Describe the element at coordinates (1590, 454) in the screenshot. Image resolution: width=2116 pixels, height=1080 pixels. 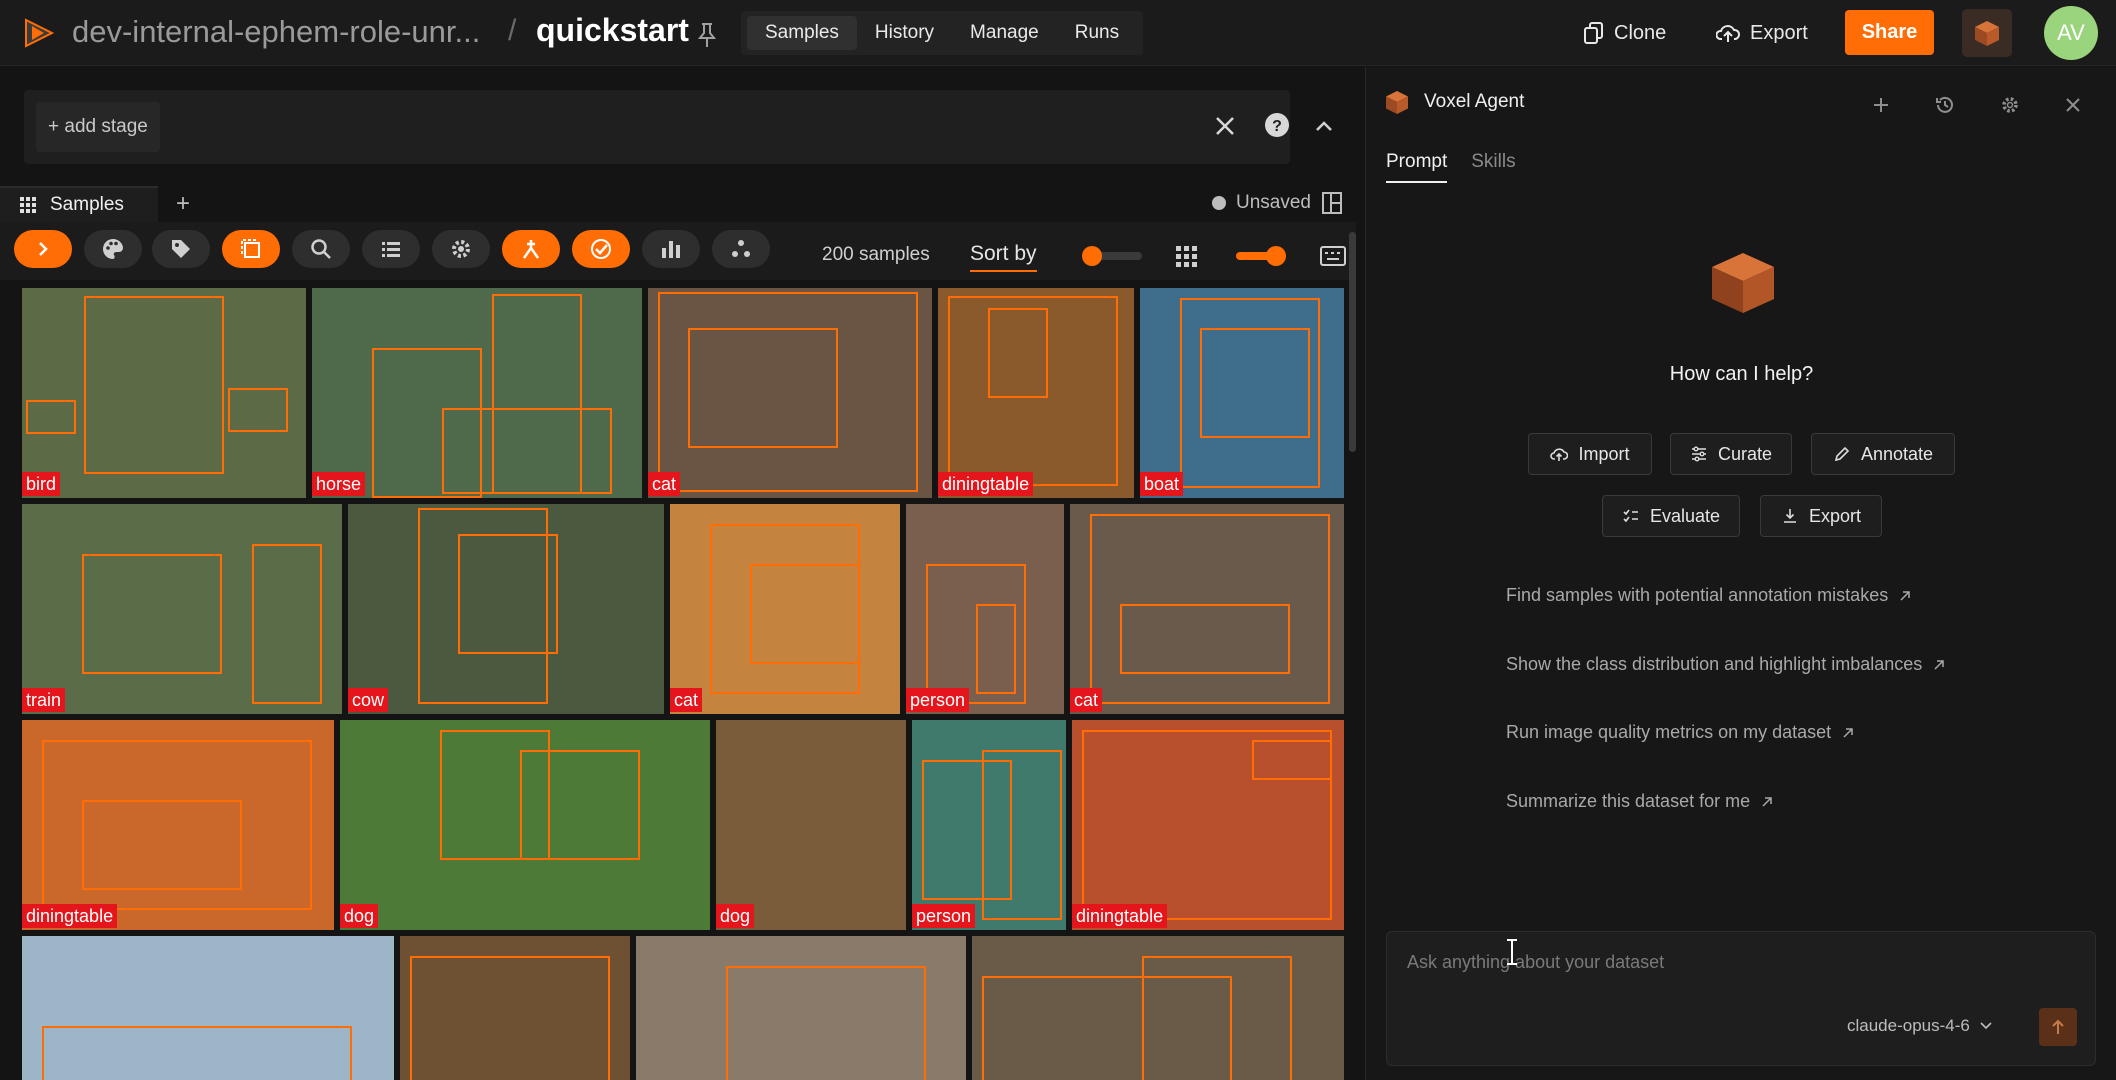
I see `import-button: Import` at that location.